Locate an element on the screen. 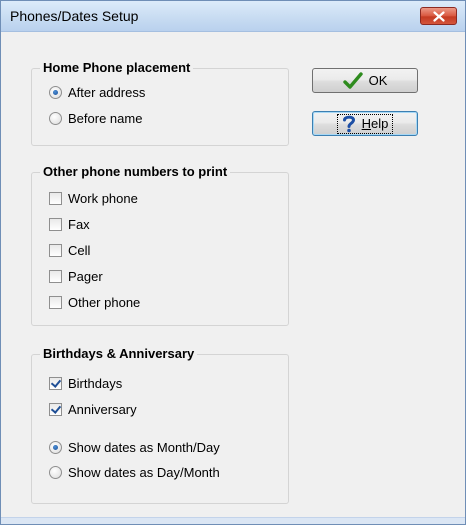  close-button is located at coordinates (438, 16).